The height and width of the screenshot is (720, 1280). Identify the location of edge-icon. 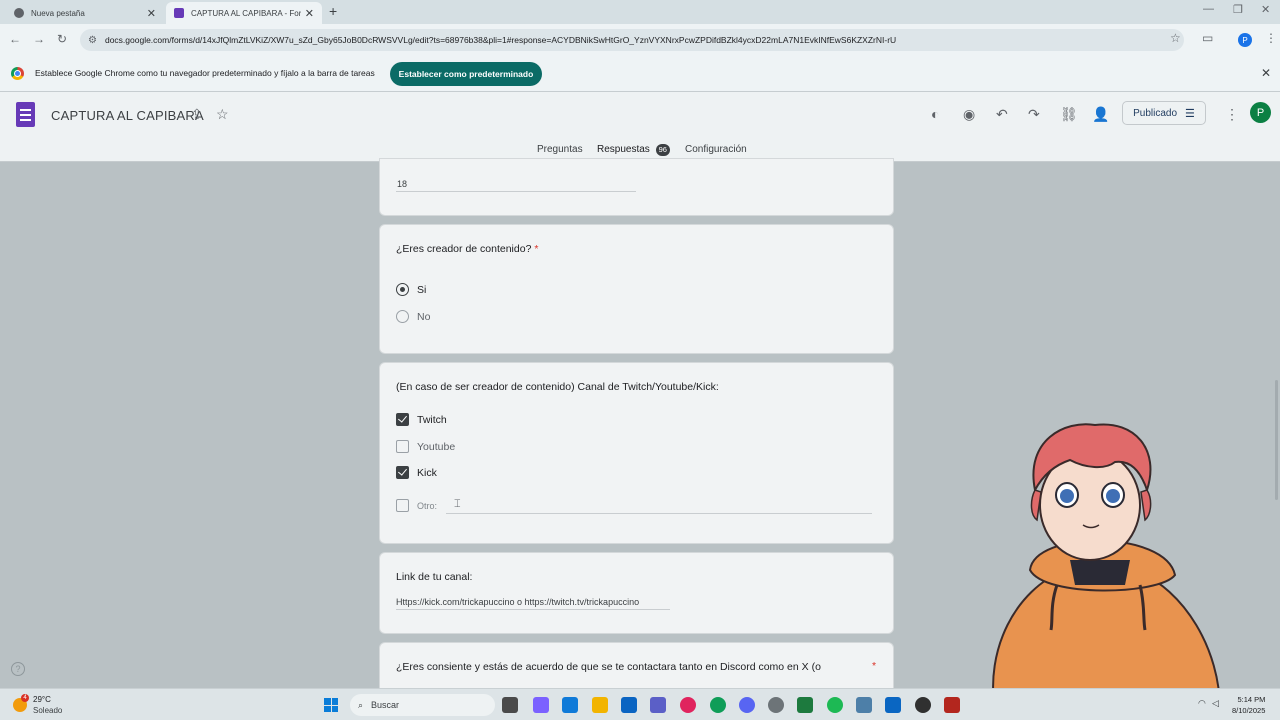
(570, 705).